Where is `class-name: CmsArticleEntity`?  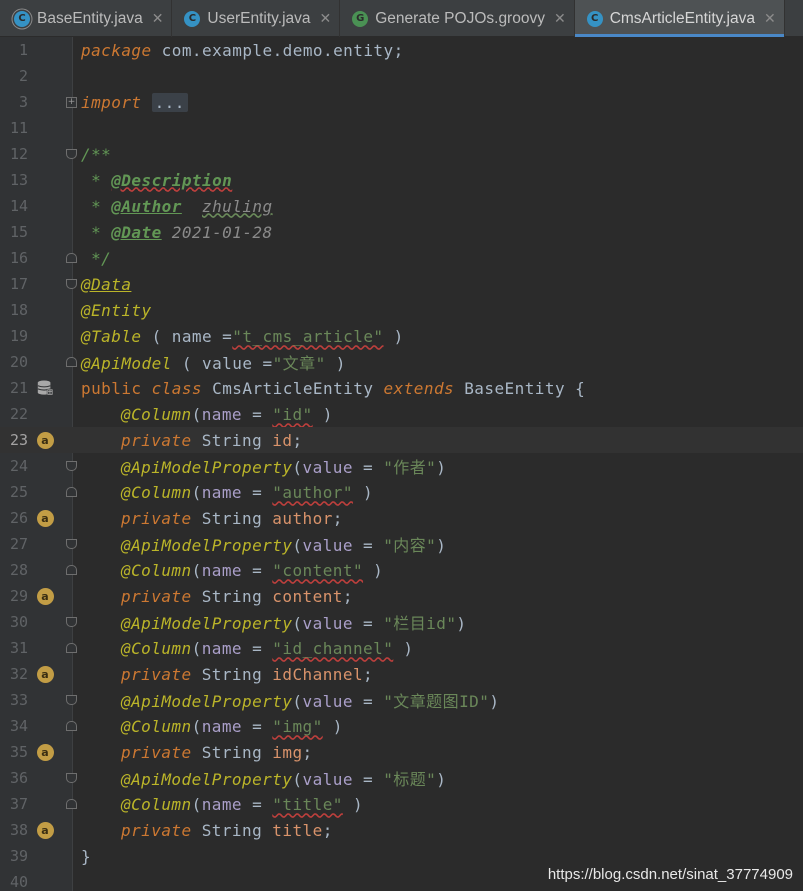 class-name: CmsArticleEntity is located at coordinates (293, 388).